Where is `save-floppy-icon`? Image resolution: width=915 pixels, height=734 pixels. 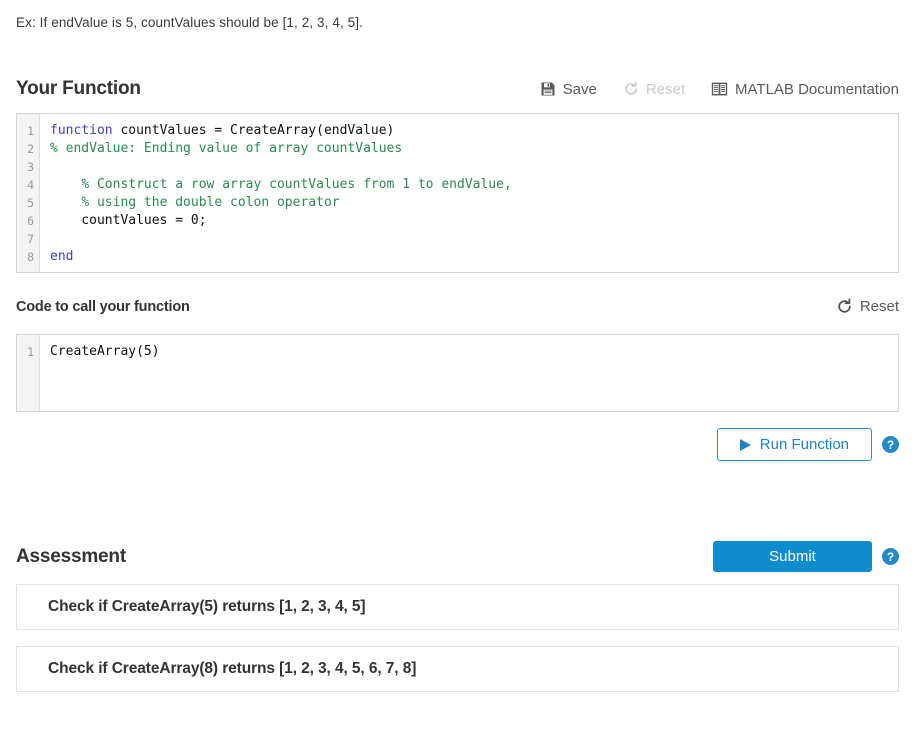 save-floppy-icon is located at coordinates (548, 89).